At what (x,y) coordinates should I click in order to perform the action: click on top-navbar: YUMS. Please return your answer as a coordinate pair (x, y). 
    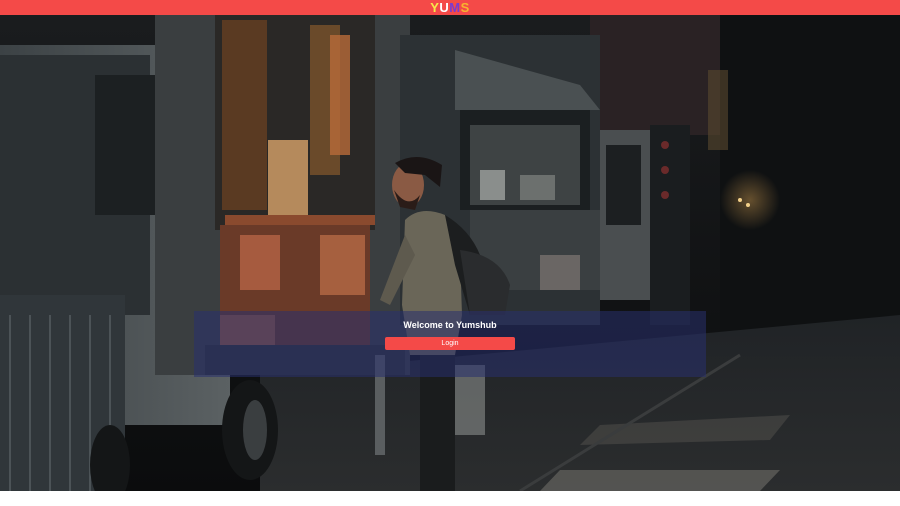
    Looking at the image, I should click on (450, 7).